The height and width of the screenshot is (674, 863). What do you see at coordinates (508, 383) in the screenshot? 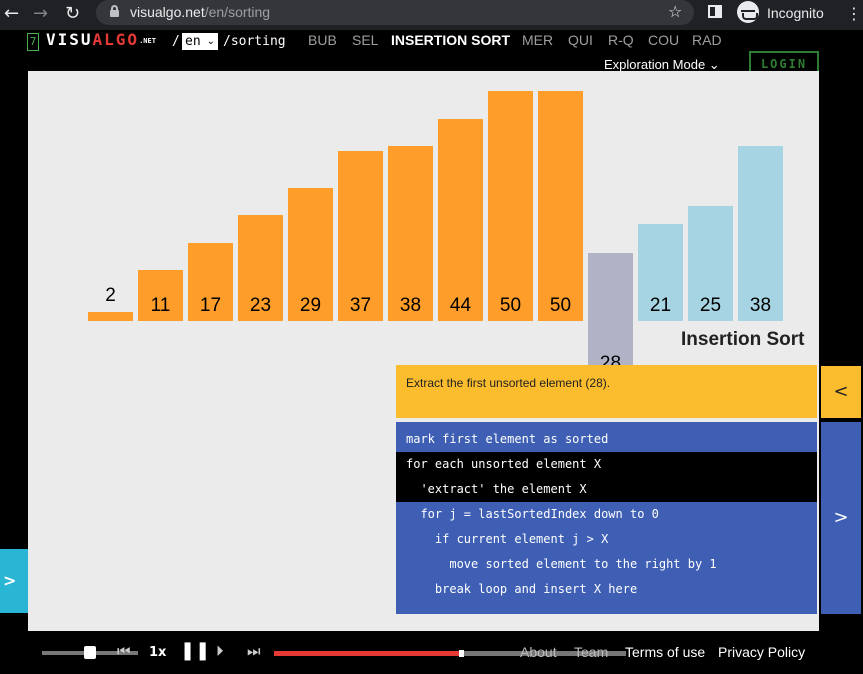
I see `status-text: Extract the first unsorted element (28).` at bounding box center [508, 383].